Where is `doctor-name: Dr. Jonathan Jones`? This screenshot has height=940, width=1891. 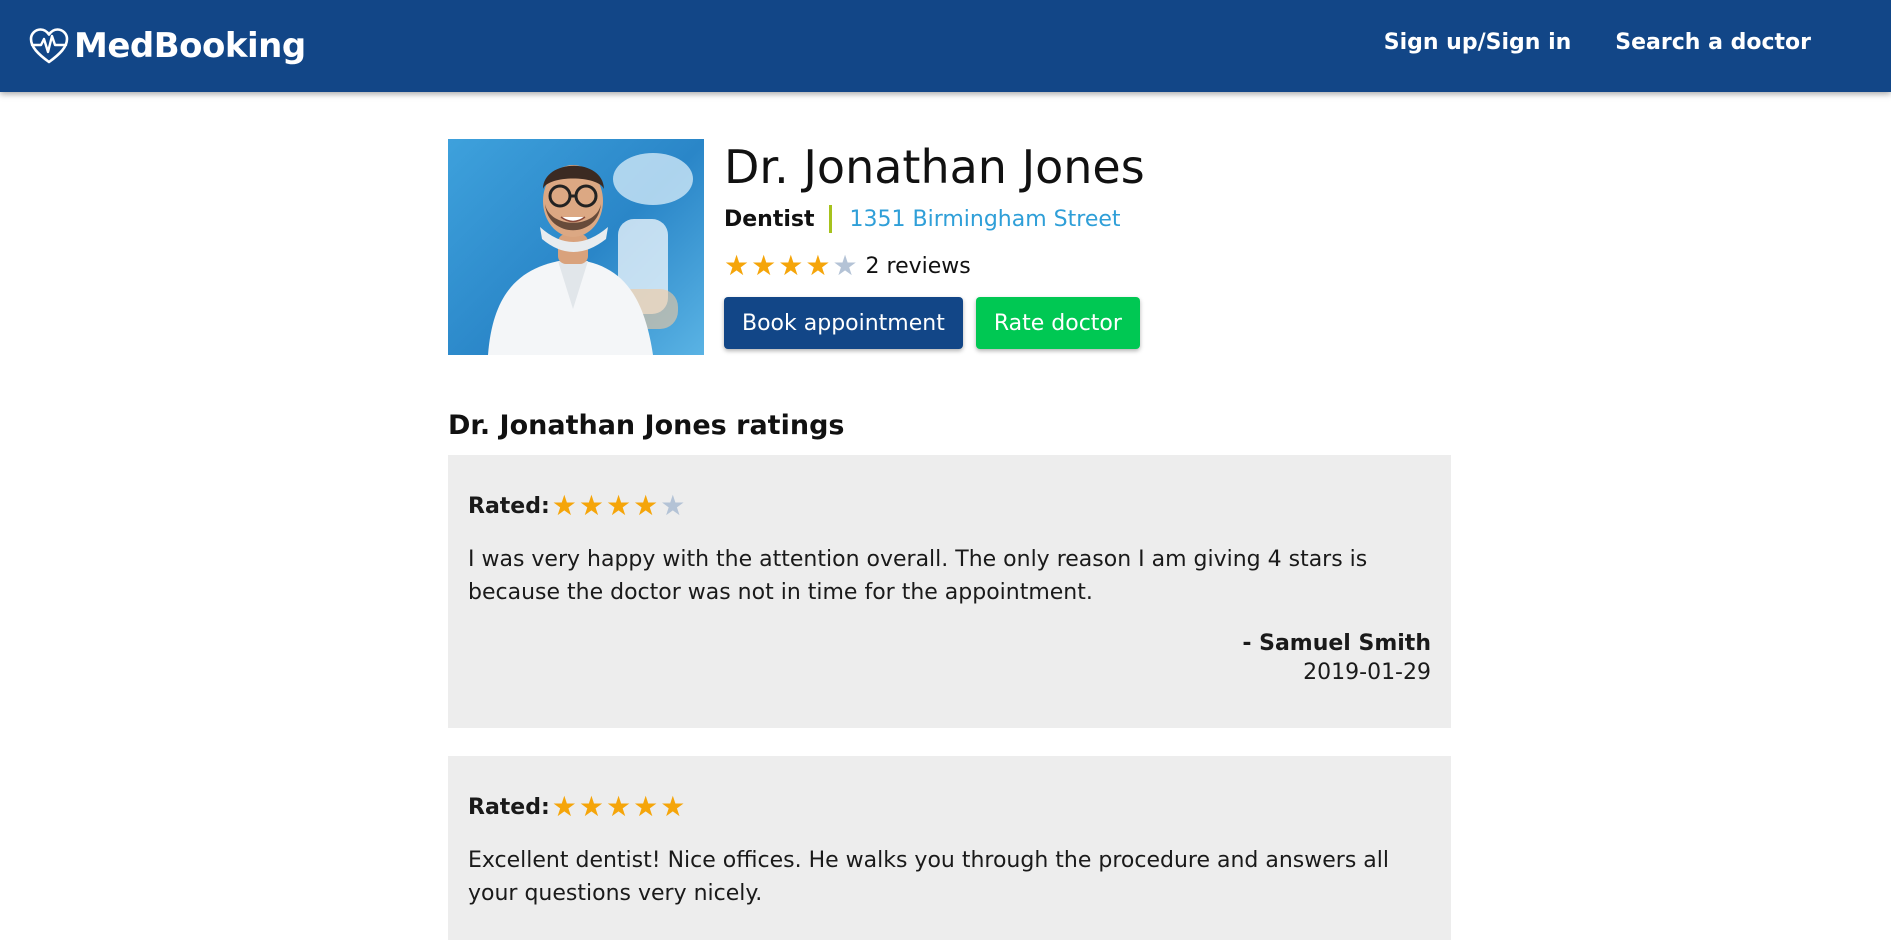 doctor-name: Dr. Jonathan Jones is located at coordinates (934, 167).